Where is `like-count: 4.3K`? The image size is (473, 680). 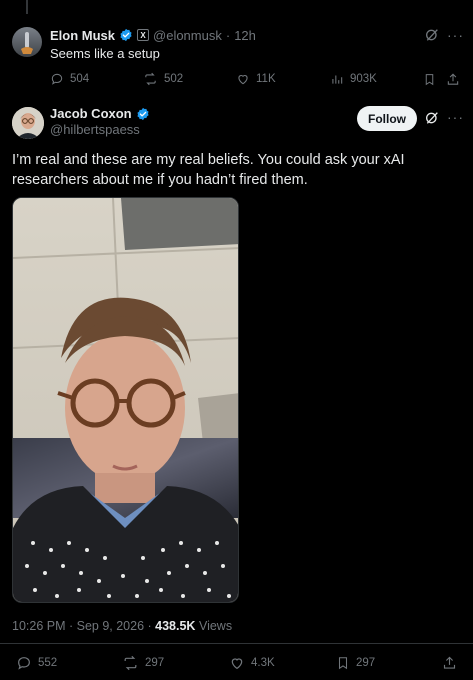 like-count: 4.3K is located at coordinates (263, 663).